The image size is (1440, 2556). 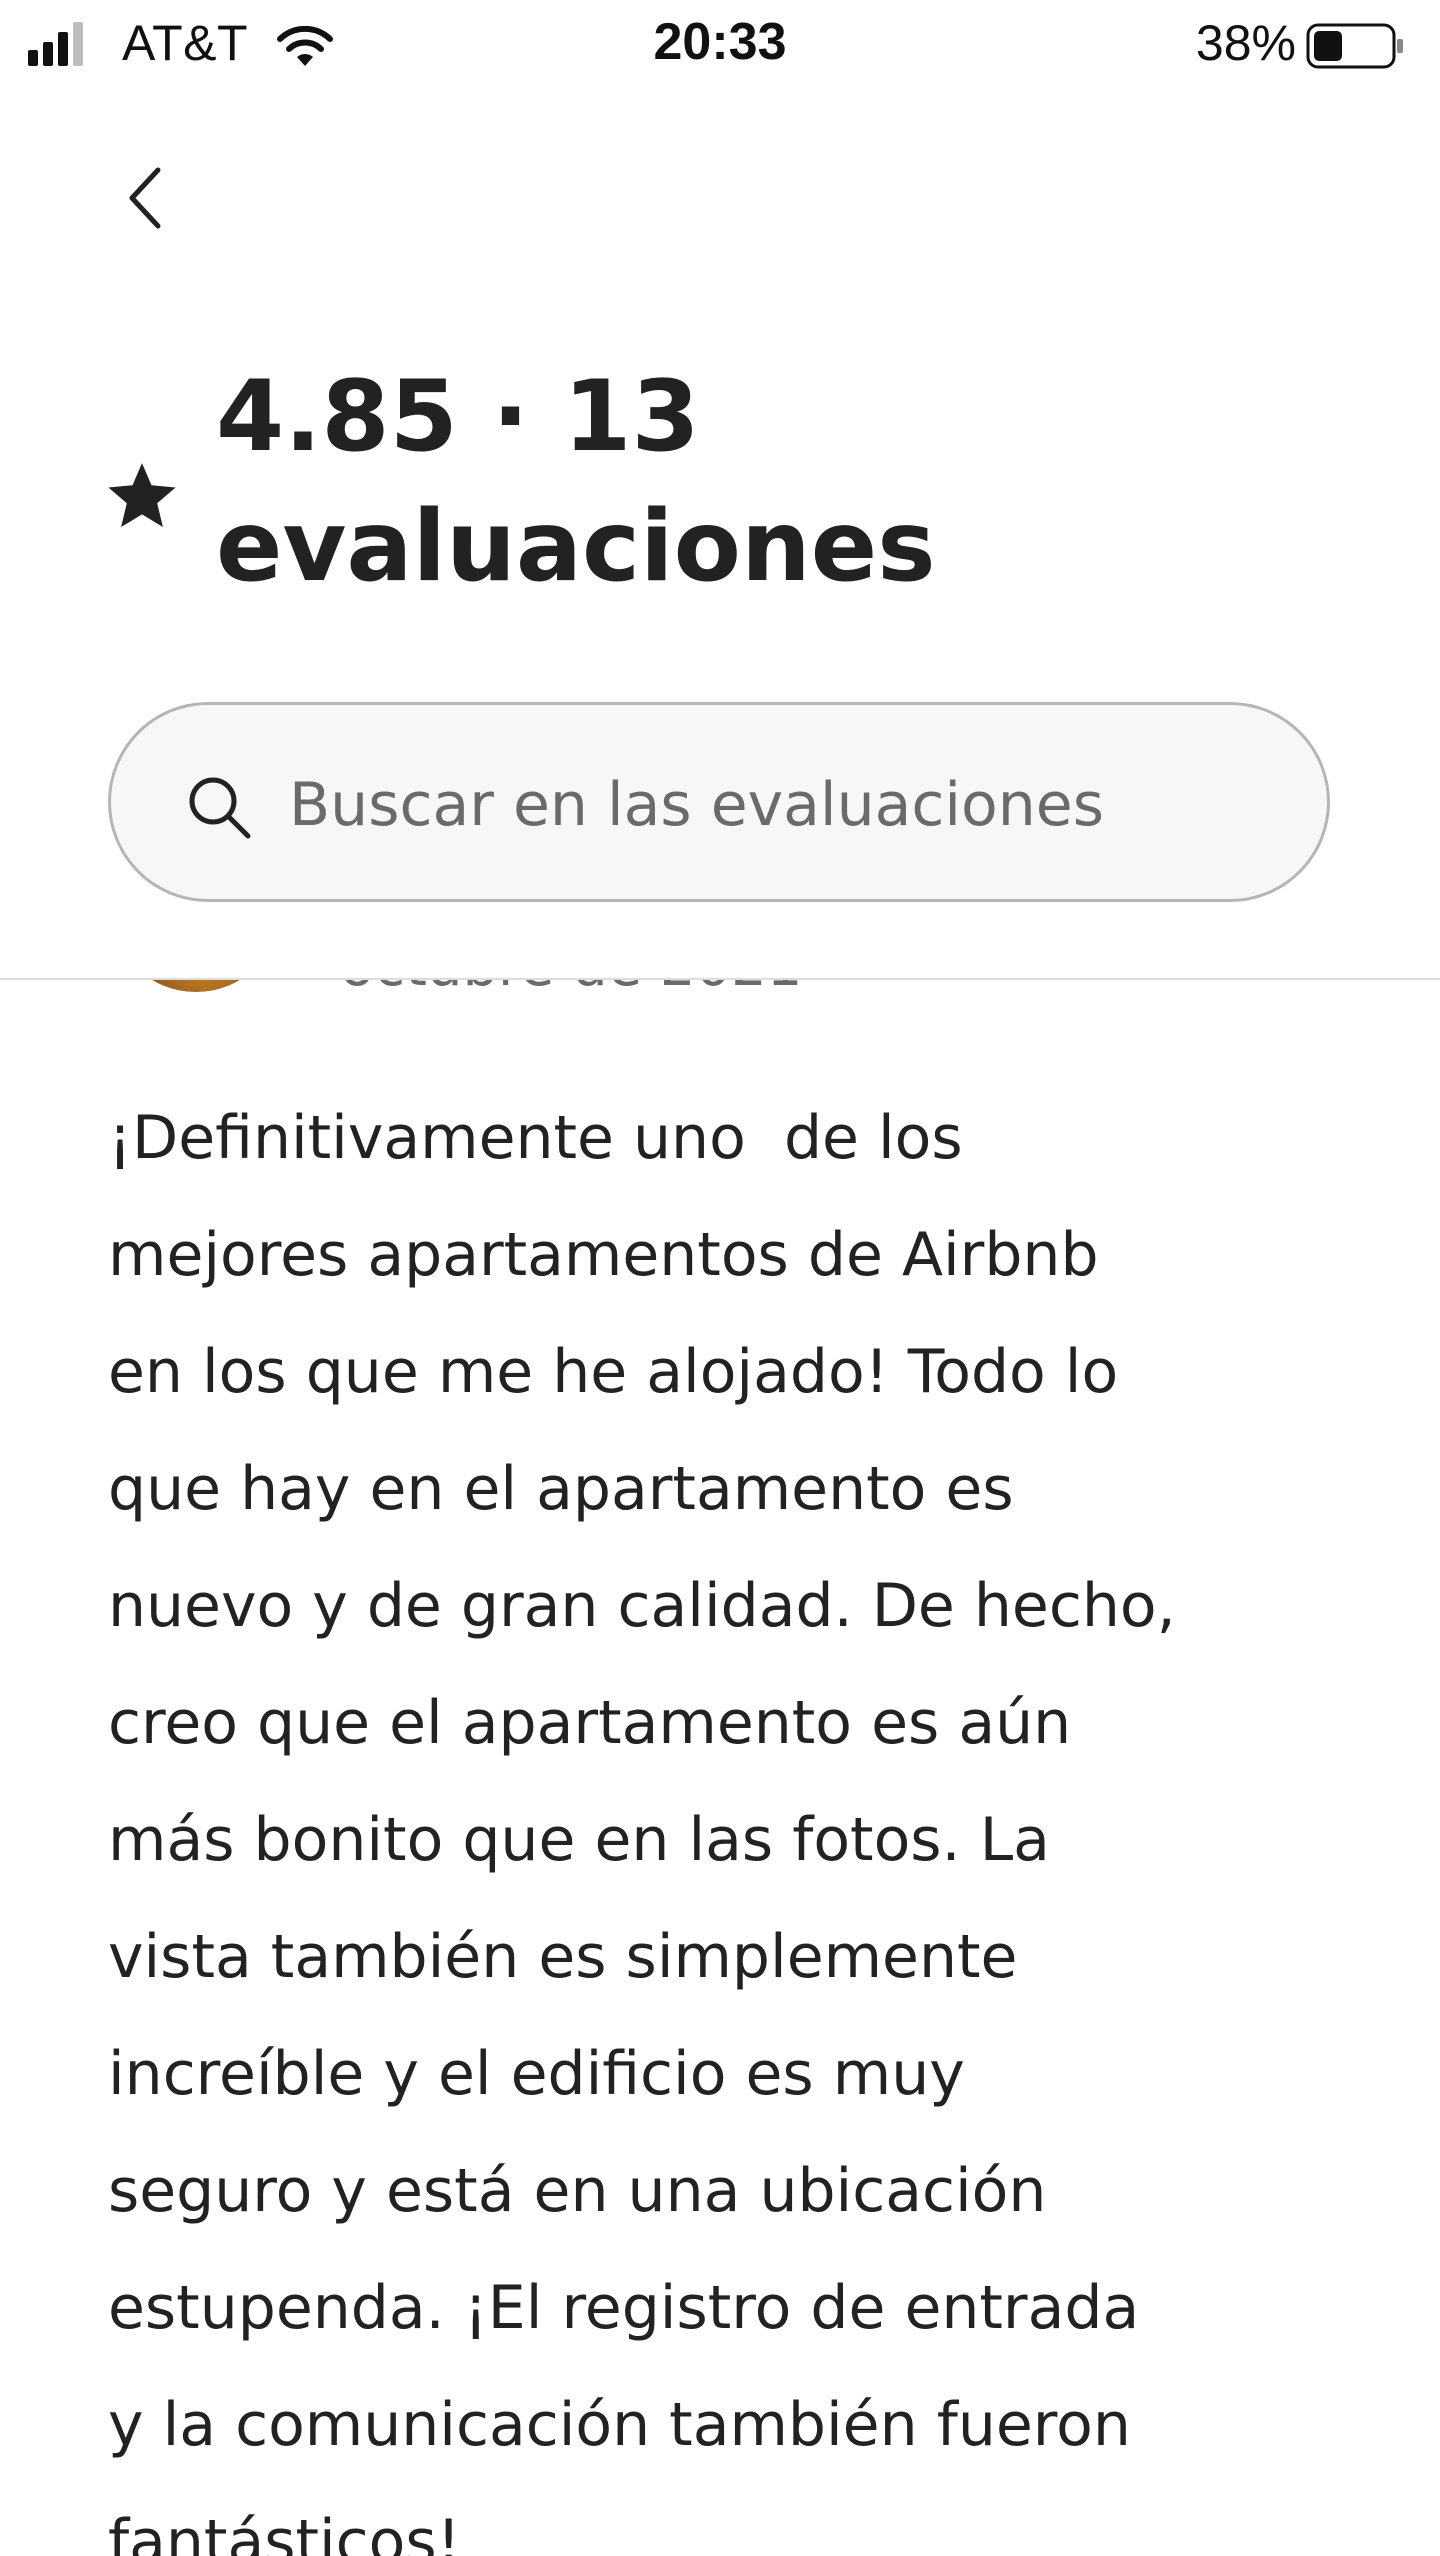 What do you see at coordinates (576, 482) in the screenshot?
I see `page-title: 4.85 · 13 evaluaciones` at bounding box center [576, 482].